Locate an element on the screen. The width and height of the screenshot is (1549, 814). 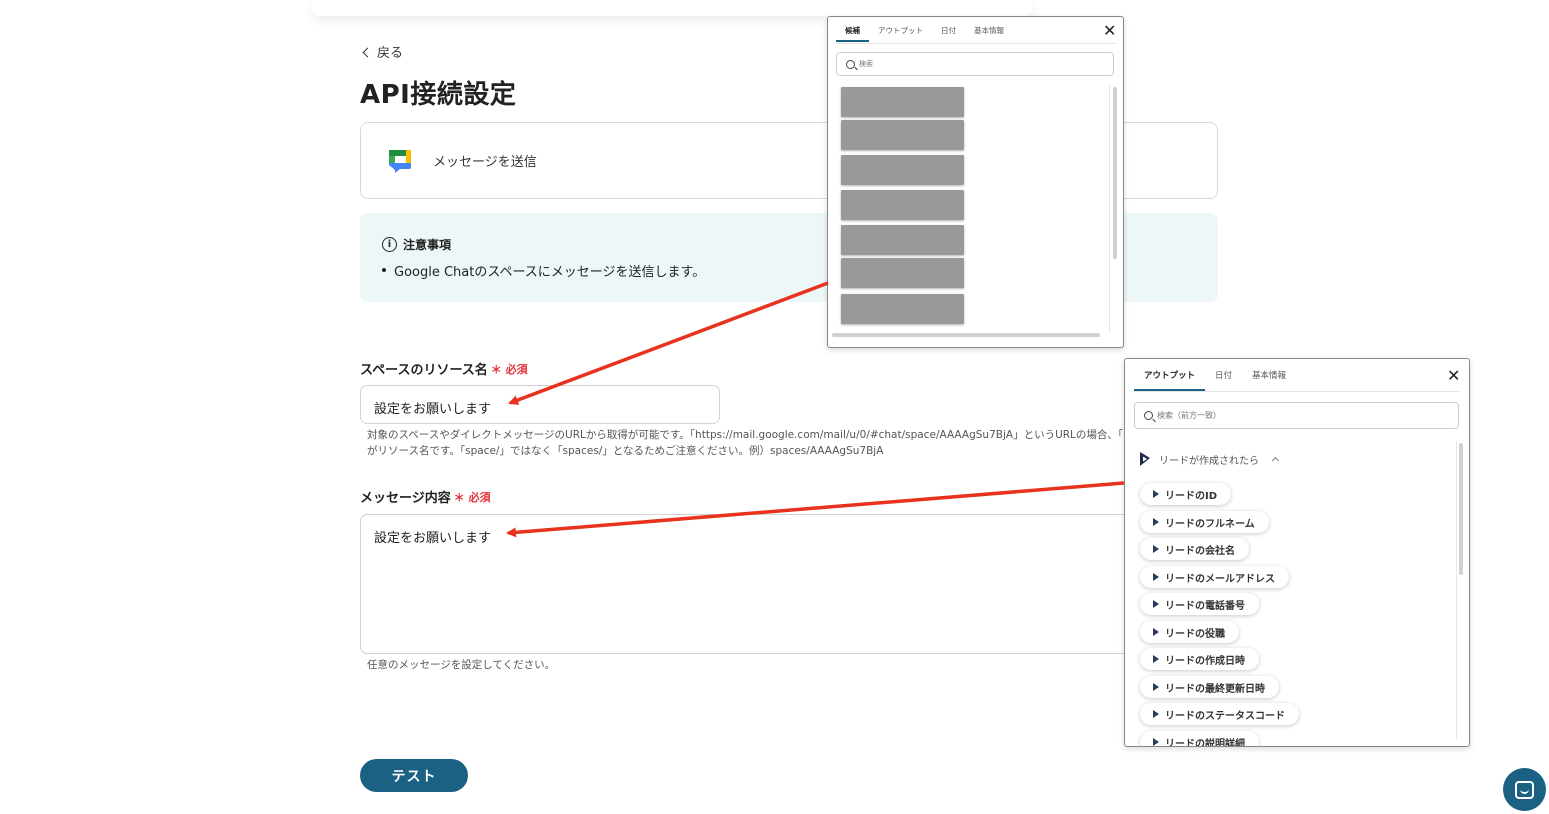
chip-label: リードのステータスコード is located at coordinates (1225, 716).